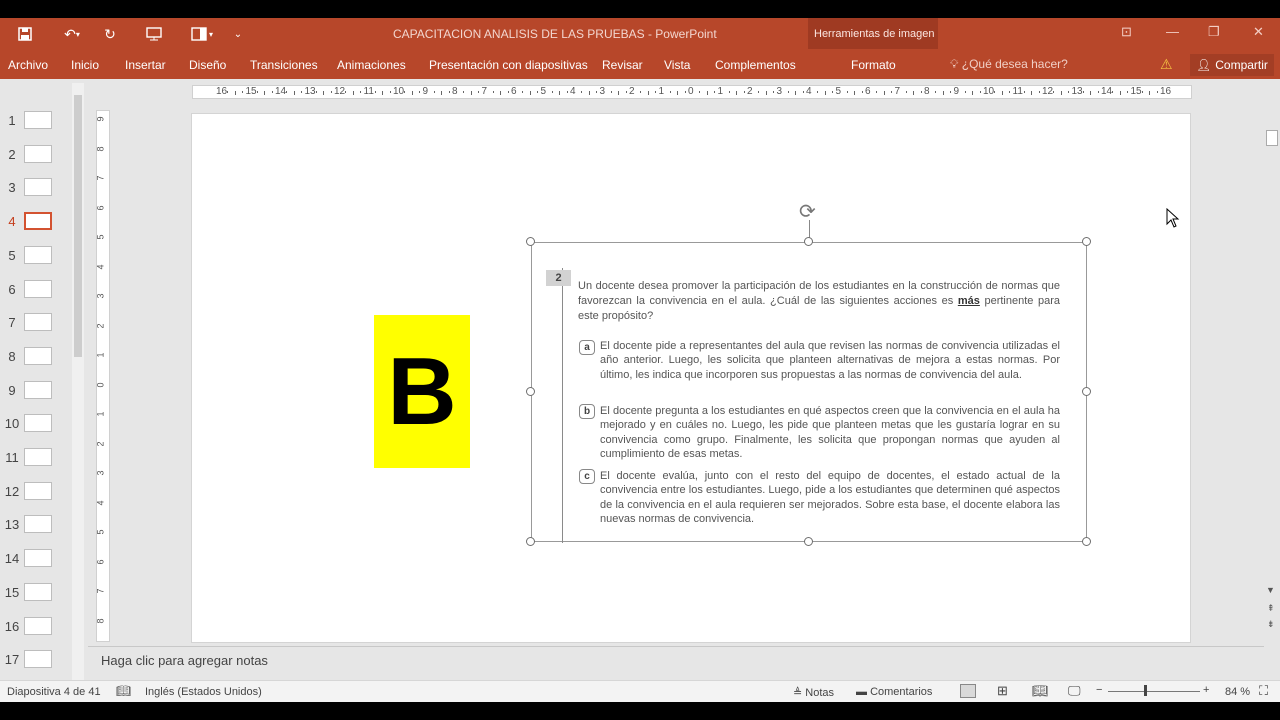 Image resolution: width=1280 pixels, height=720 pixels. I want to click on slide-thumbnail: 17, so click(35, 661).